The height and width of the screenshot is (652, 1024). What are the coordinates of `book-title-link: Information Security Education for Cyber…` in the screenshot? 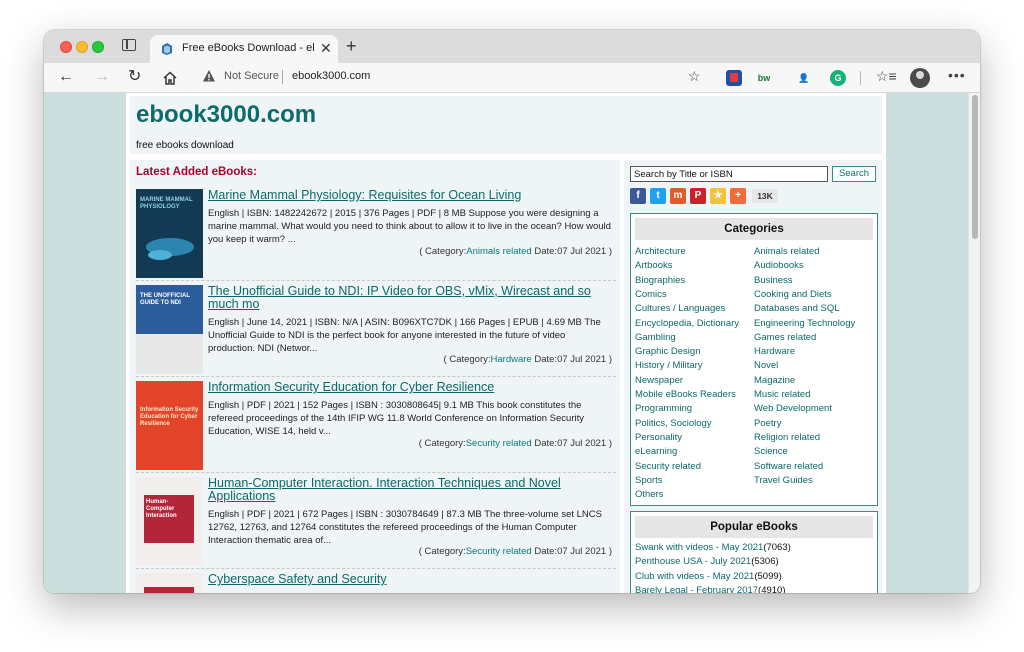 It's located at (410, 387).